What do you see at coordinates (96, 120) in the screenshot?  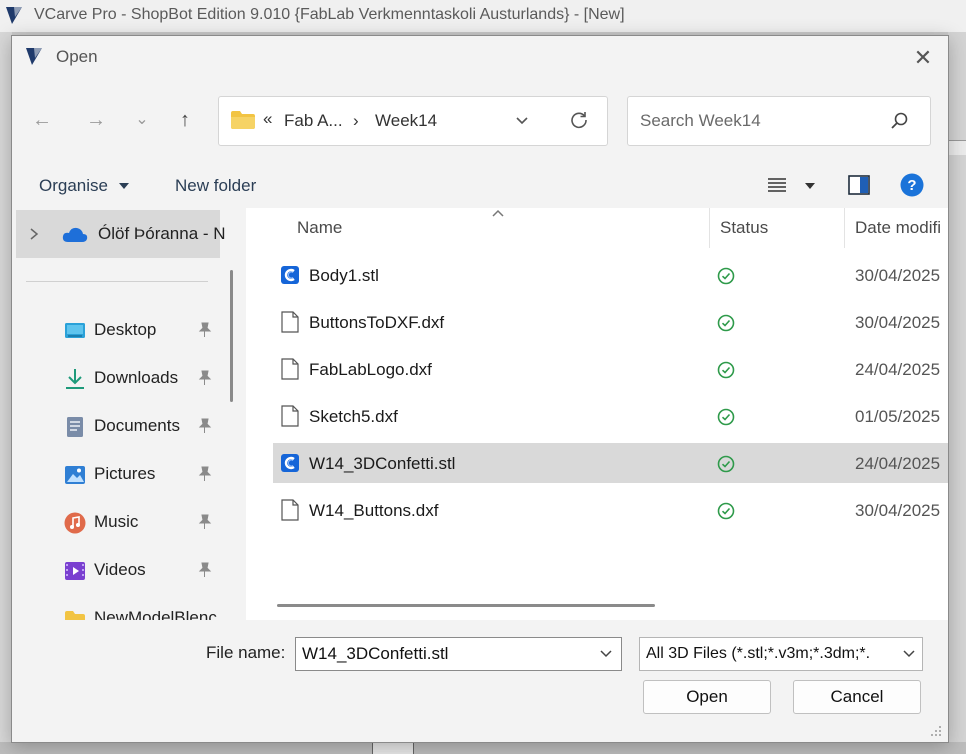 I see `forward-button: →` at bounding box center [96, 120].